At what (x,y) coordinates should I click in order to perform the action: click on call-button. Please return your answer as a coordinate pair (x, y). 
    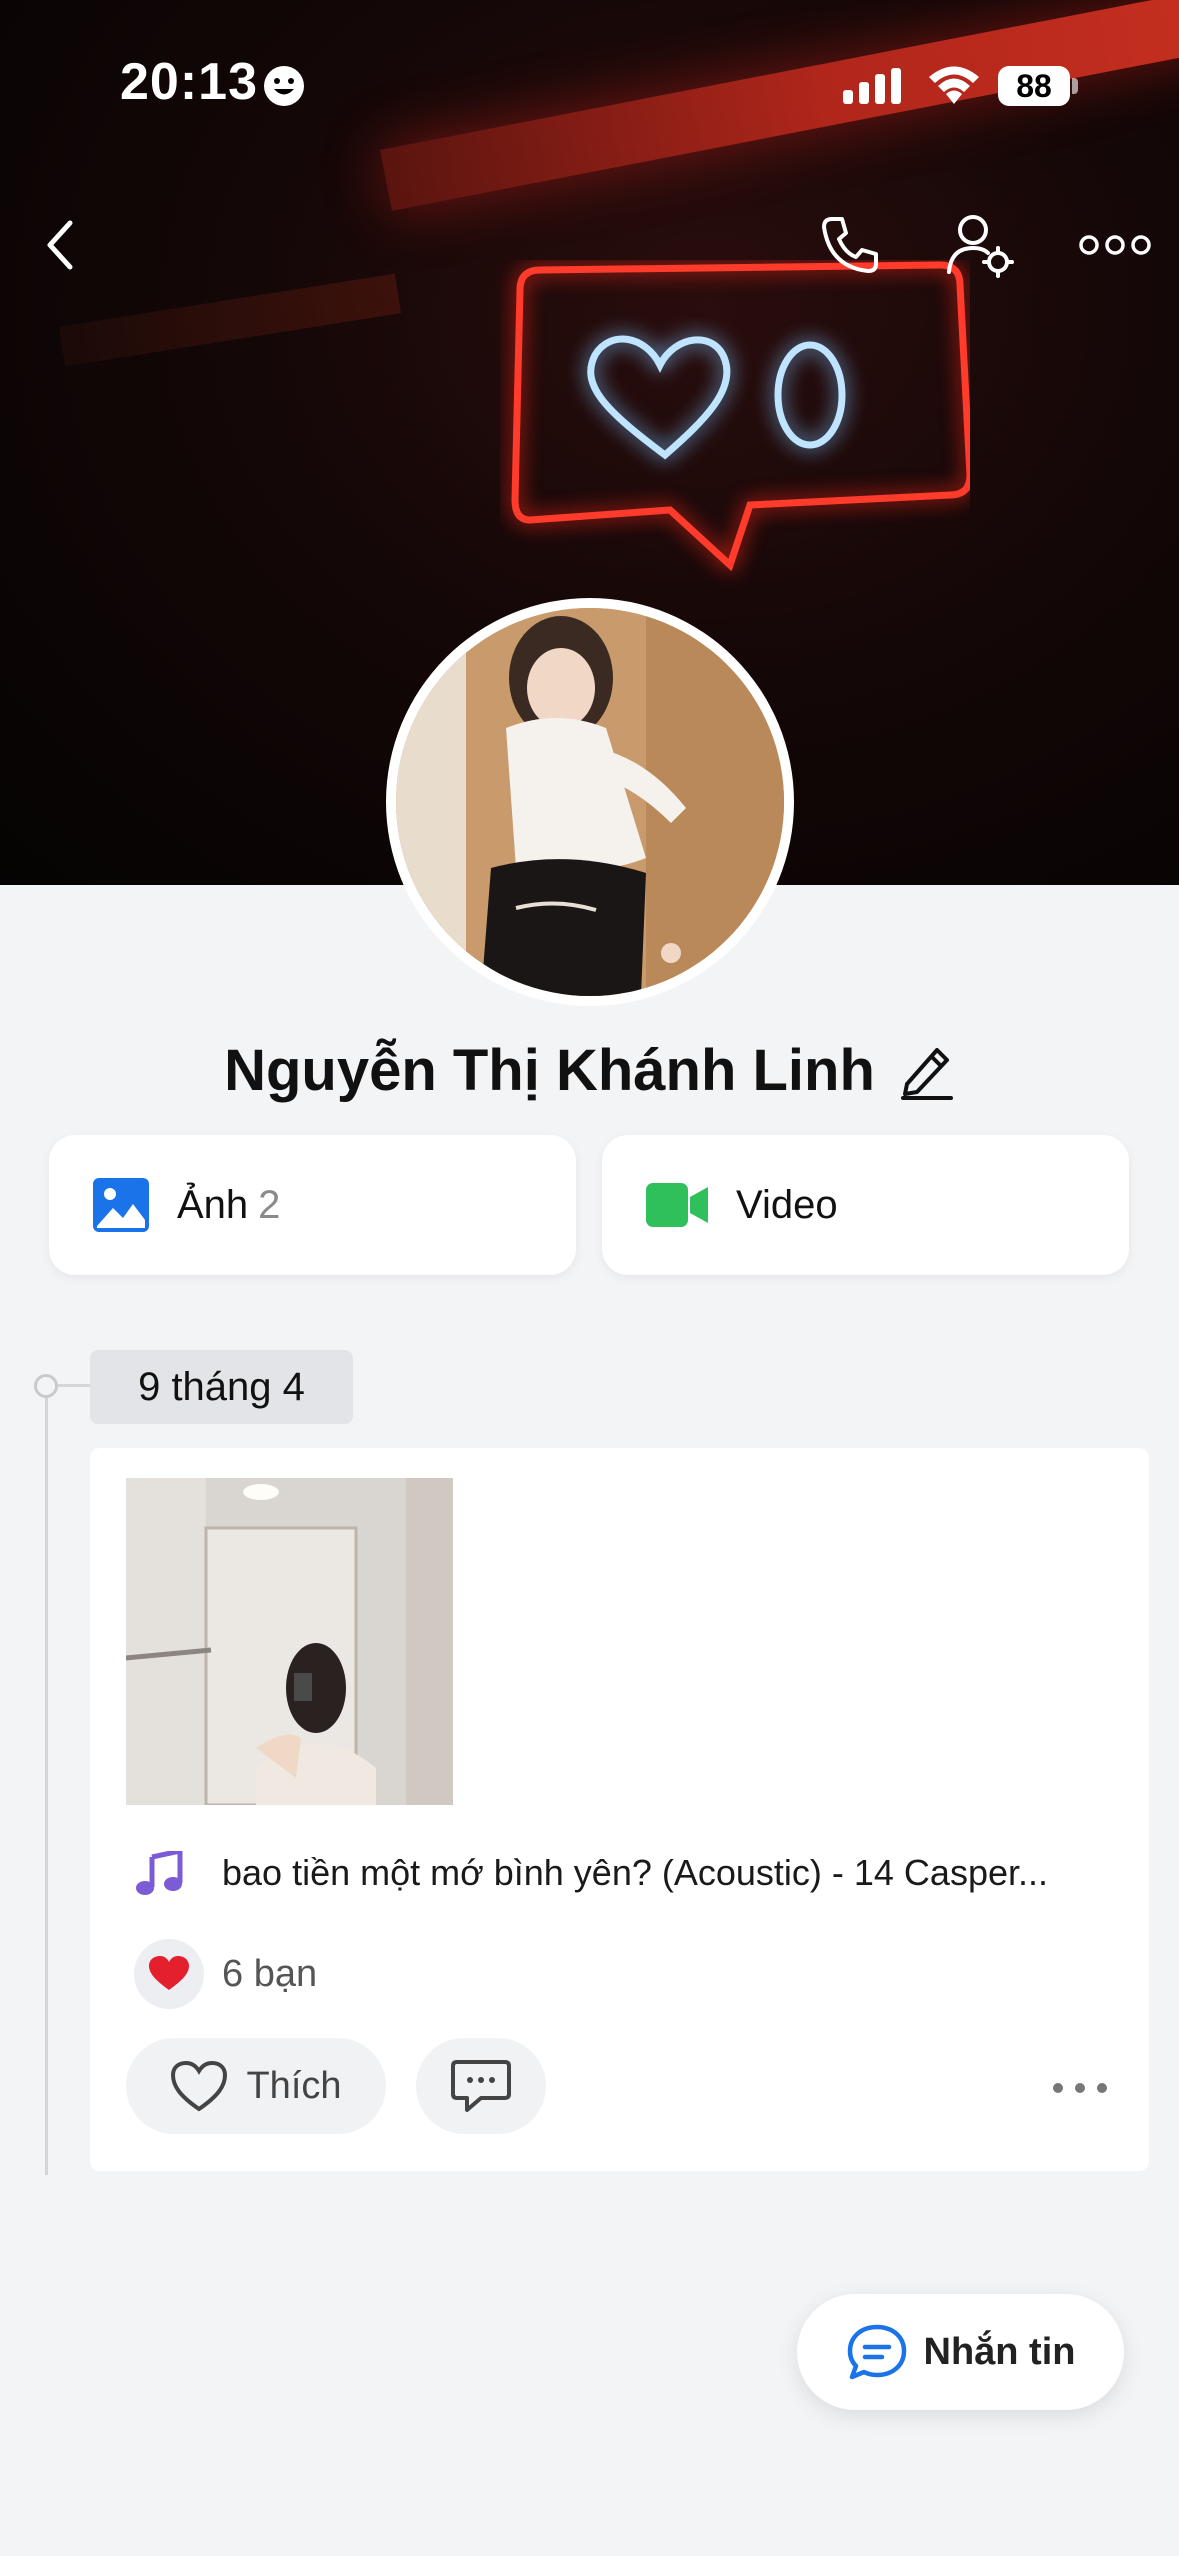
    Looking at the image, I should click on (850, 245).